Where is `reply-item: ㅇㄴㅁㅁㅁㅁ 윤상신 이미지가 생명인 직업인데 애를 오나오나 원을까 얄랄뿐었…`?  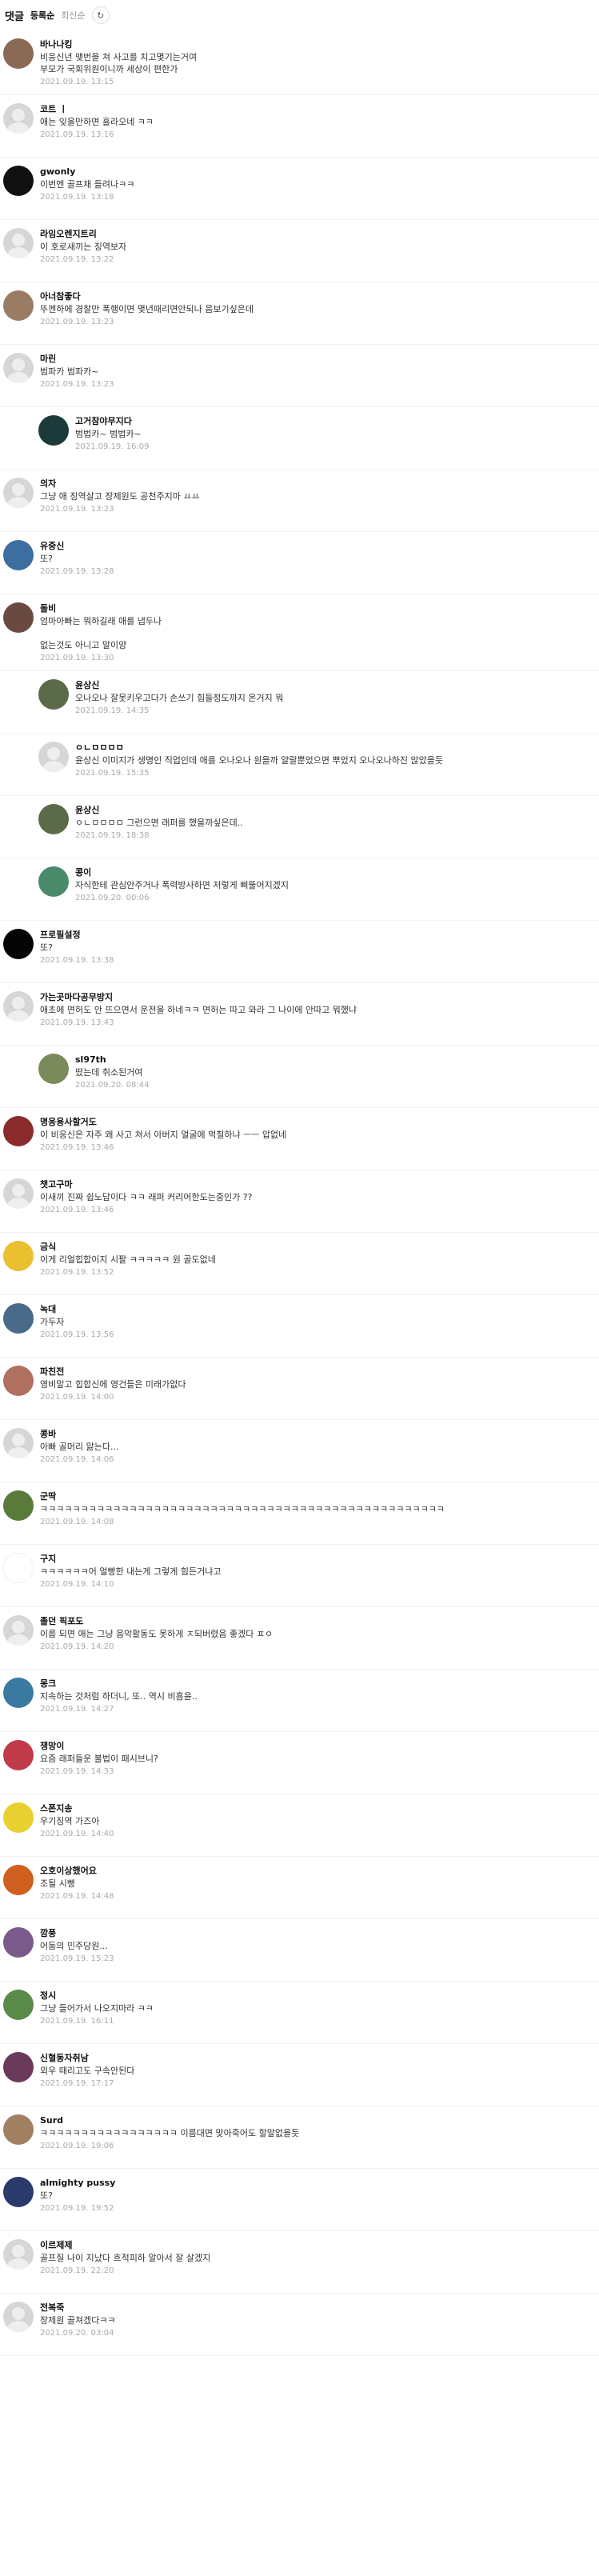 reply-item: ㅇㄴㅁㅁㅁㅁ 윤상신 이미지가 생명인 직업인데 애를 오나오나 원을까 얄랄뿐었… is located at coordinates (300, 765).